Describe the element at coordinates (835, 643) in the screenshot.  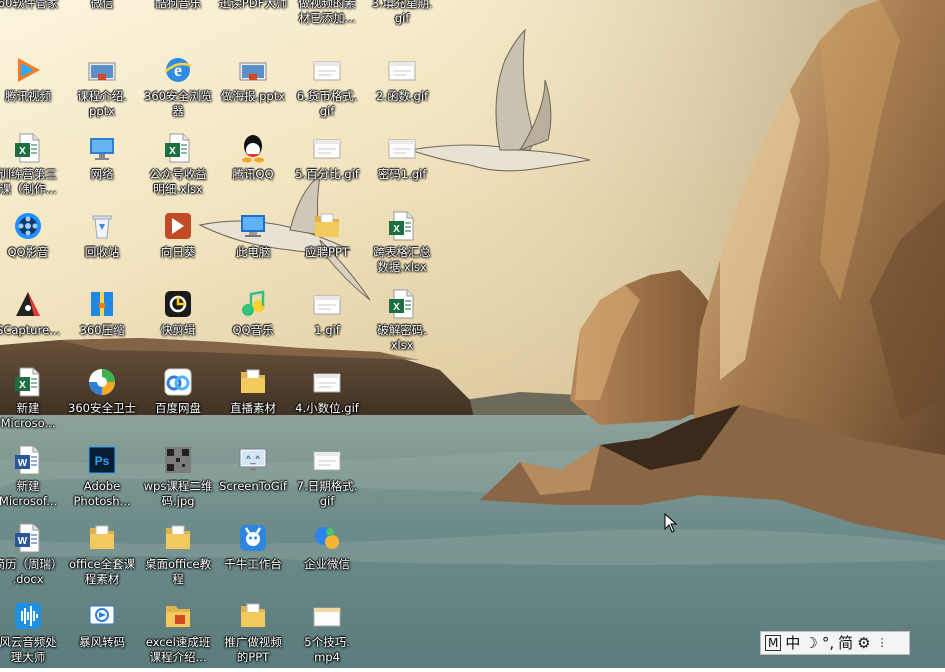
I see `ime-toolbar: M 中 ☽ °, 简 ⚙ ⋮` at that location.